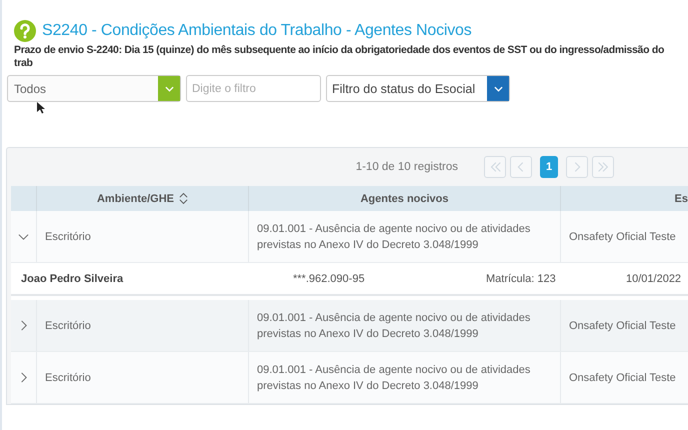 The width and height of the screenshot is (688, 430). What do you see at coordinates (329, 278) in the screenshot?
I see `employee-cpf: ***.962.090-95` at bounding box center [329, 278].